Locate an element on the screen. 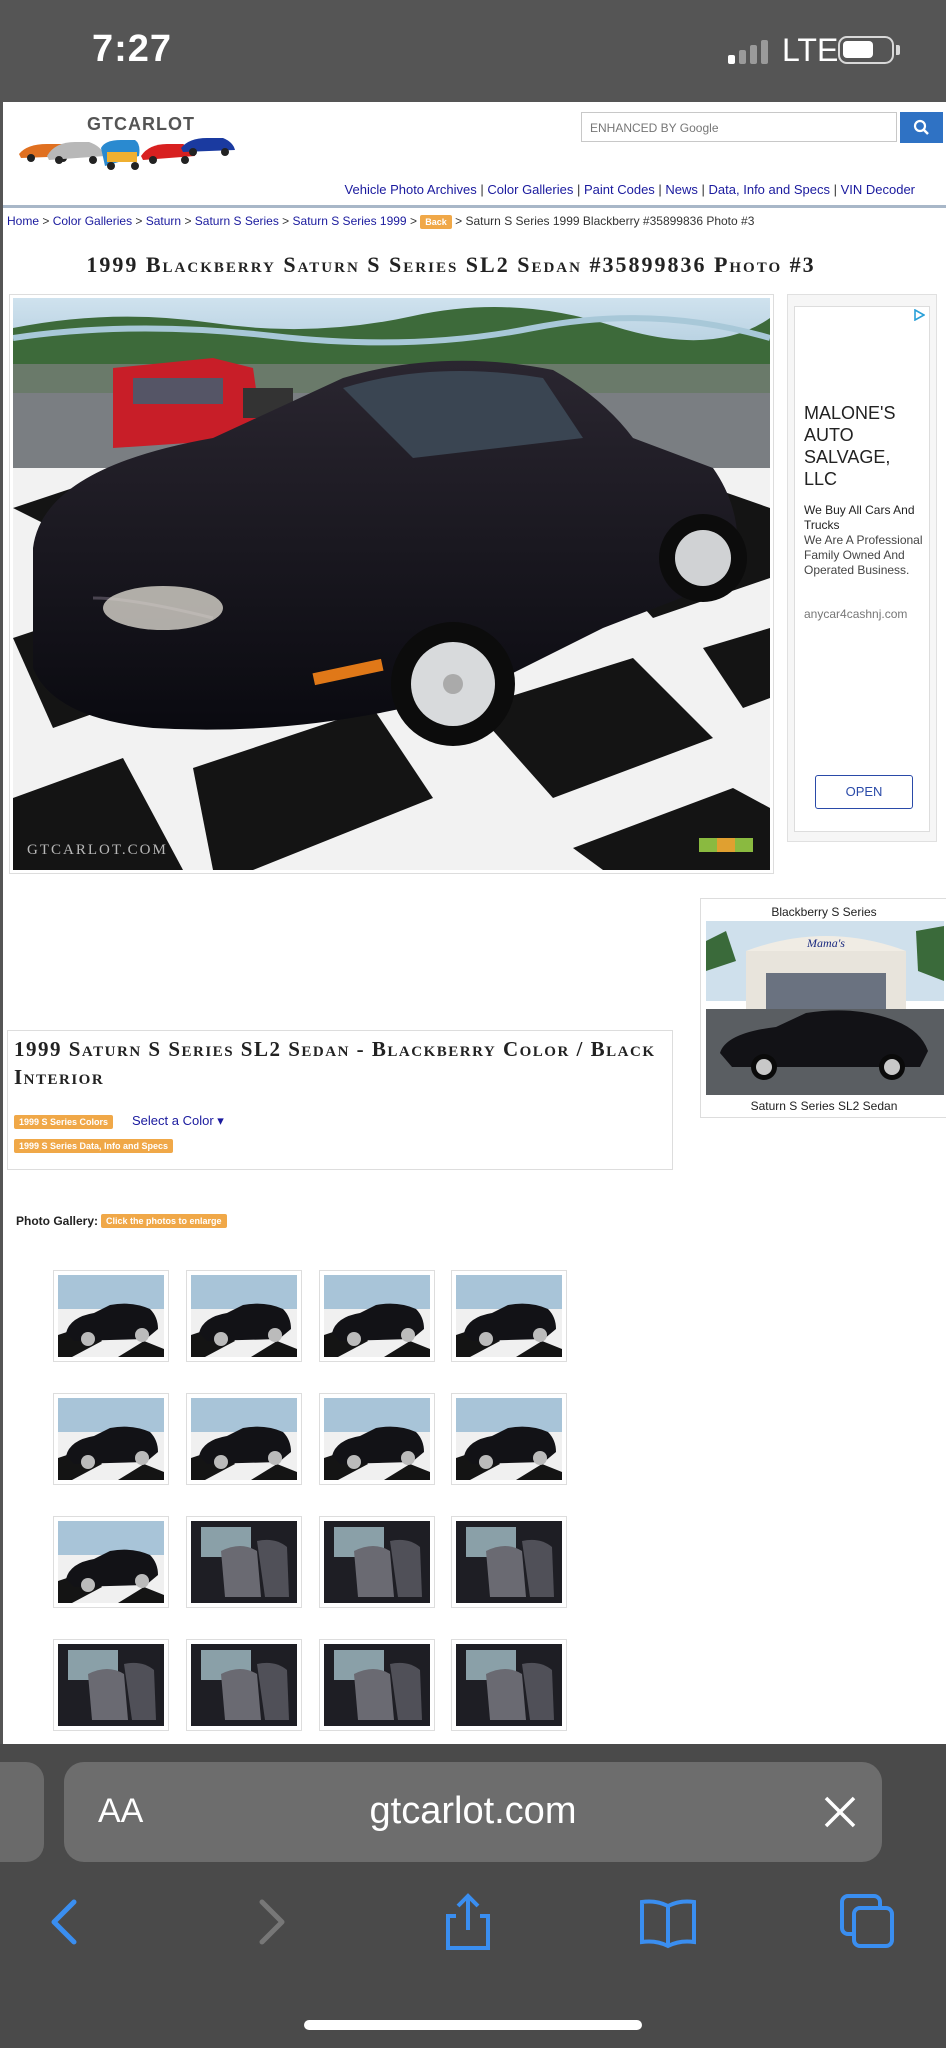  ad-choices-icon is located at coordinates (919, 315).